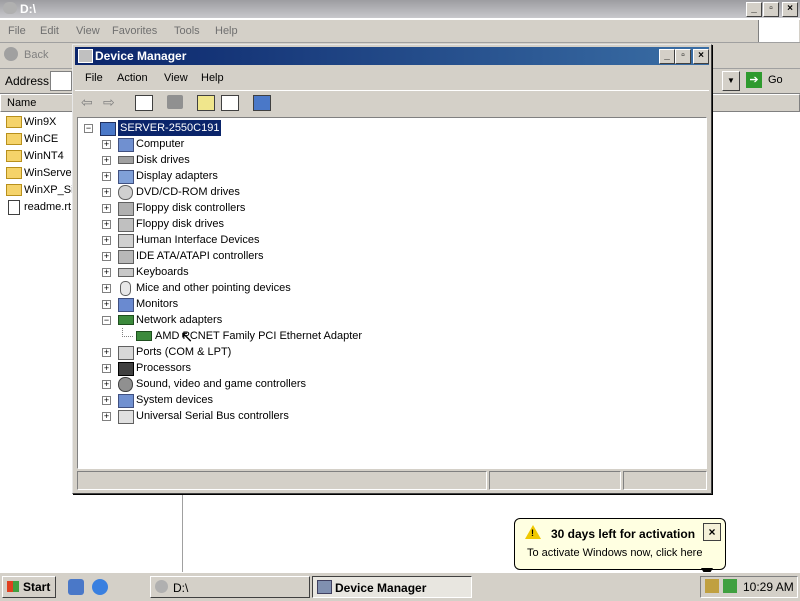 This screenshot has width=800, height=601. I want to click on show-hide-console-tree-icon, so click(144, 103).